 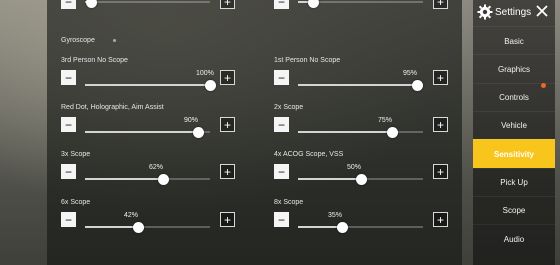 What do you see at coordinates (514, 182) in the screenshot?
I see `sidebar-item-pick-up: Pick Up` at bounding box center [514, 182].